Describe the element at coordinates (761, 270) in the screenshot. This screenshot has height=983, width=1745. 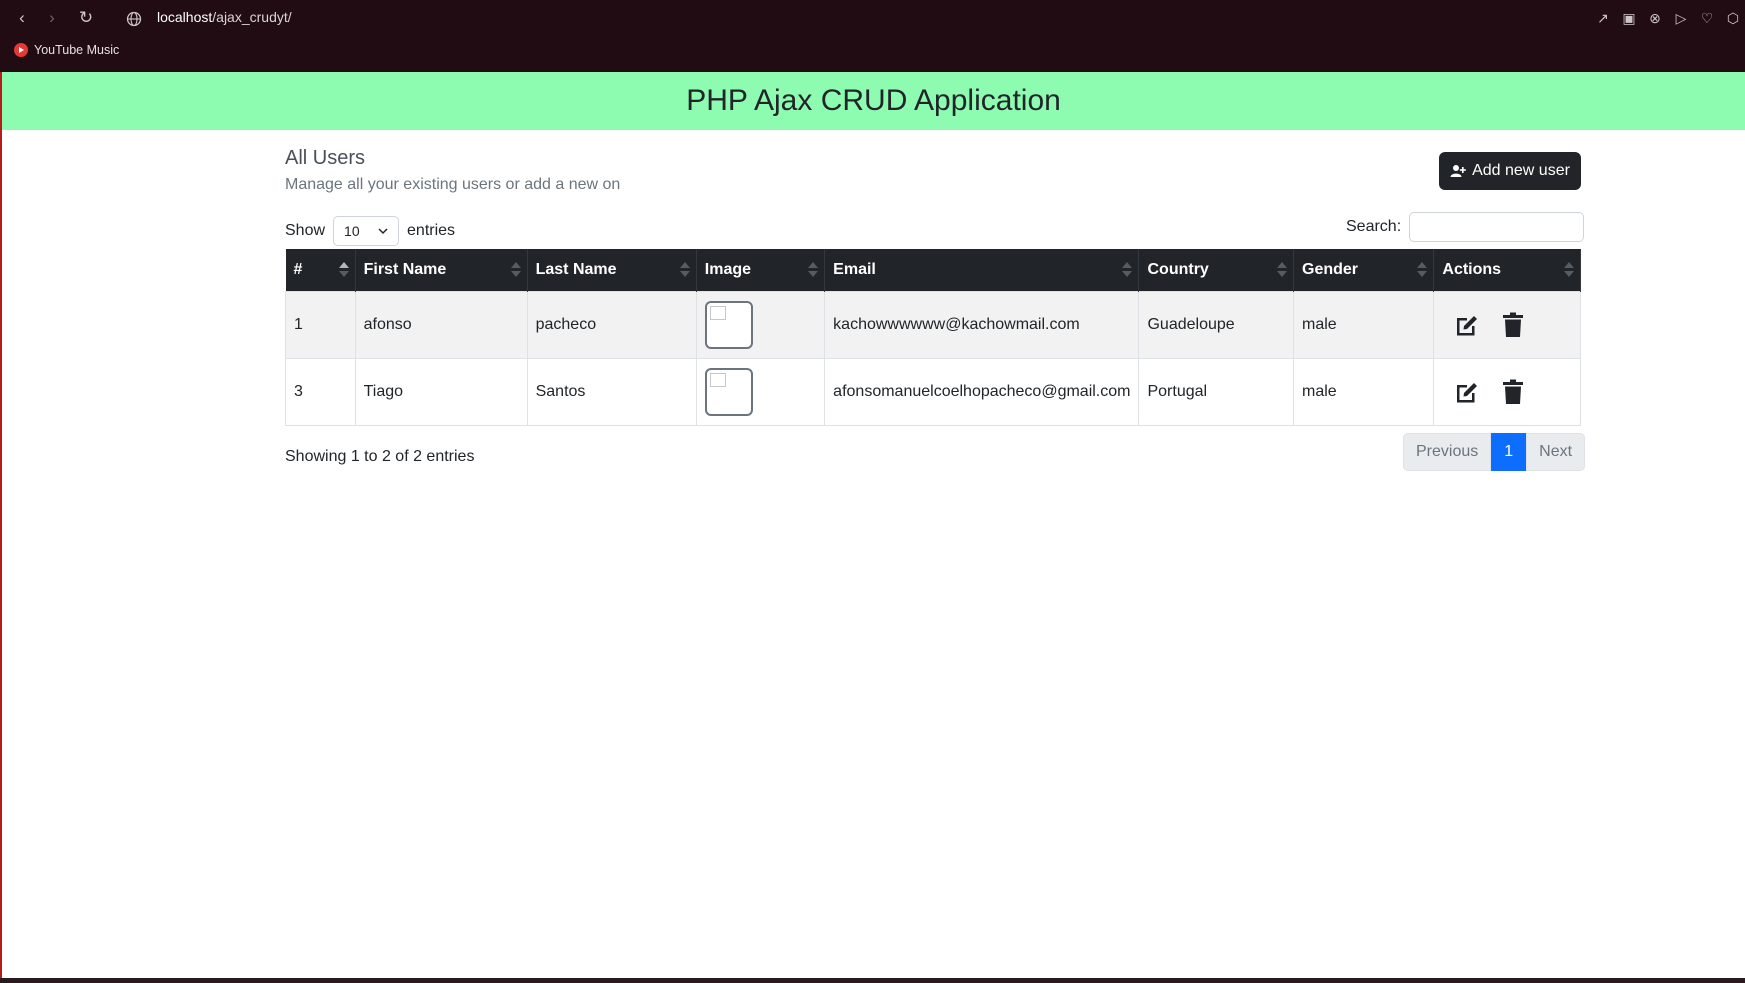
I see `col-header-image: Image` at that location.